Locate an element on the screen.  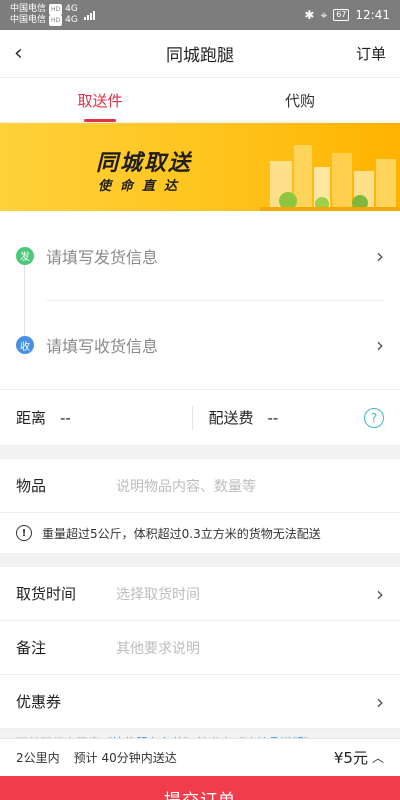
chevron-left-icon: ‹ is located at coordinates (18, 53).